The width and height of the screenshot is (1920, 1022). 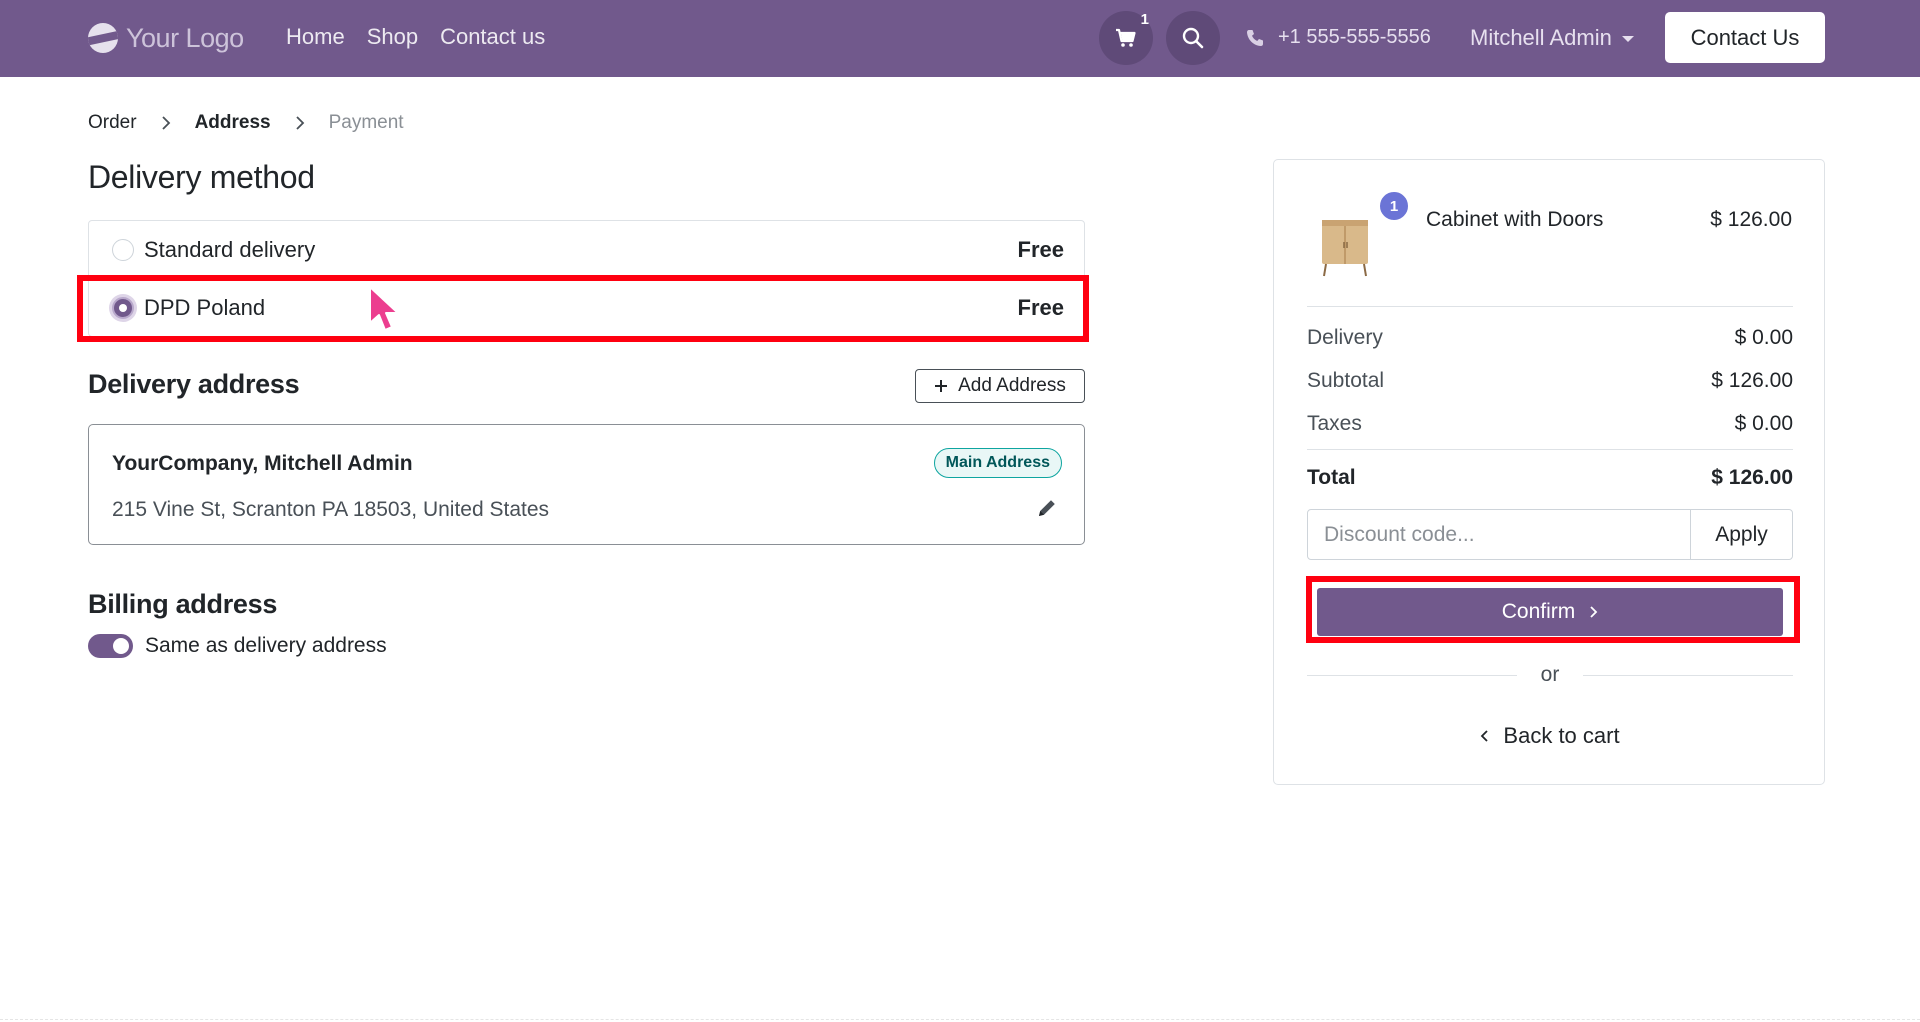 I want to click on summary-label: Subtotal, so click(x=1346, y=380).